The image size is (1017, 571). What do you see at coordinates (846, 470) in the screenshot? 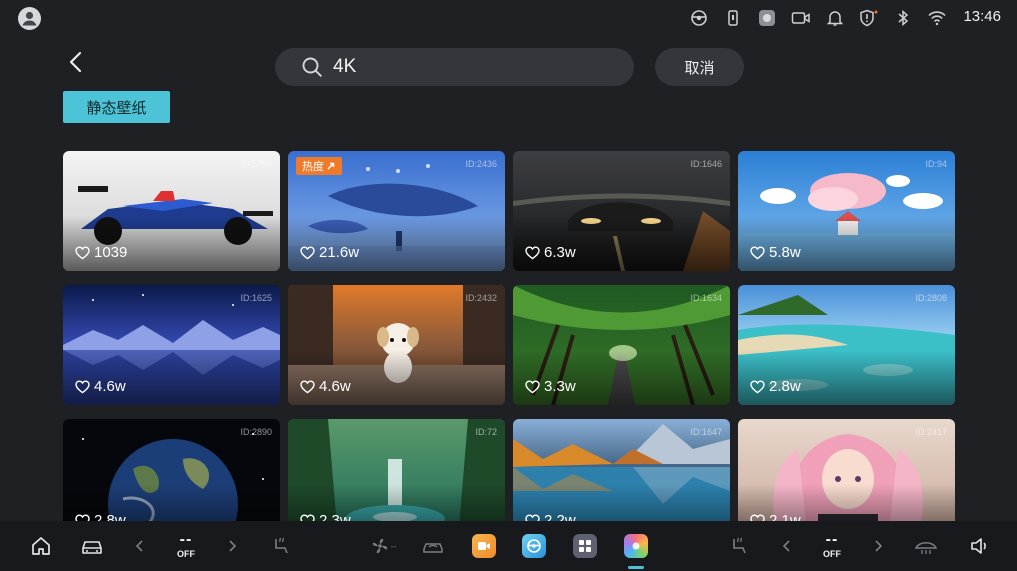
I see `wallpaper-card: ID:2417 2.1w` at bounding box center [846, 470].